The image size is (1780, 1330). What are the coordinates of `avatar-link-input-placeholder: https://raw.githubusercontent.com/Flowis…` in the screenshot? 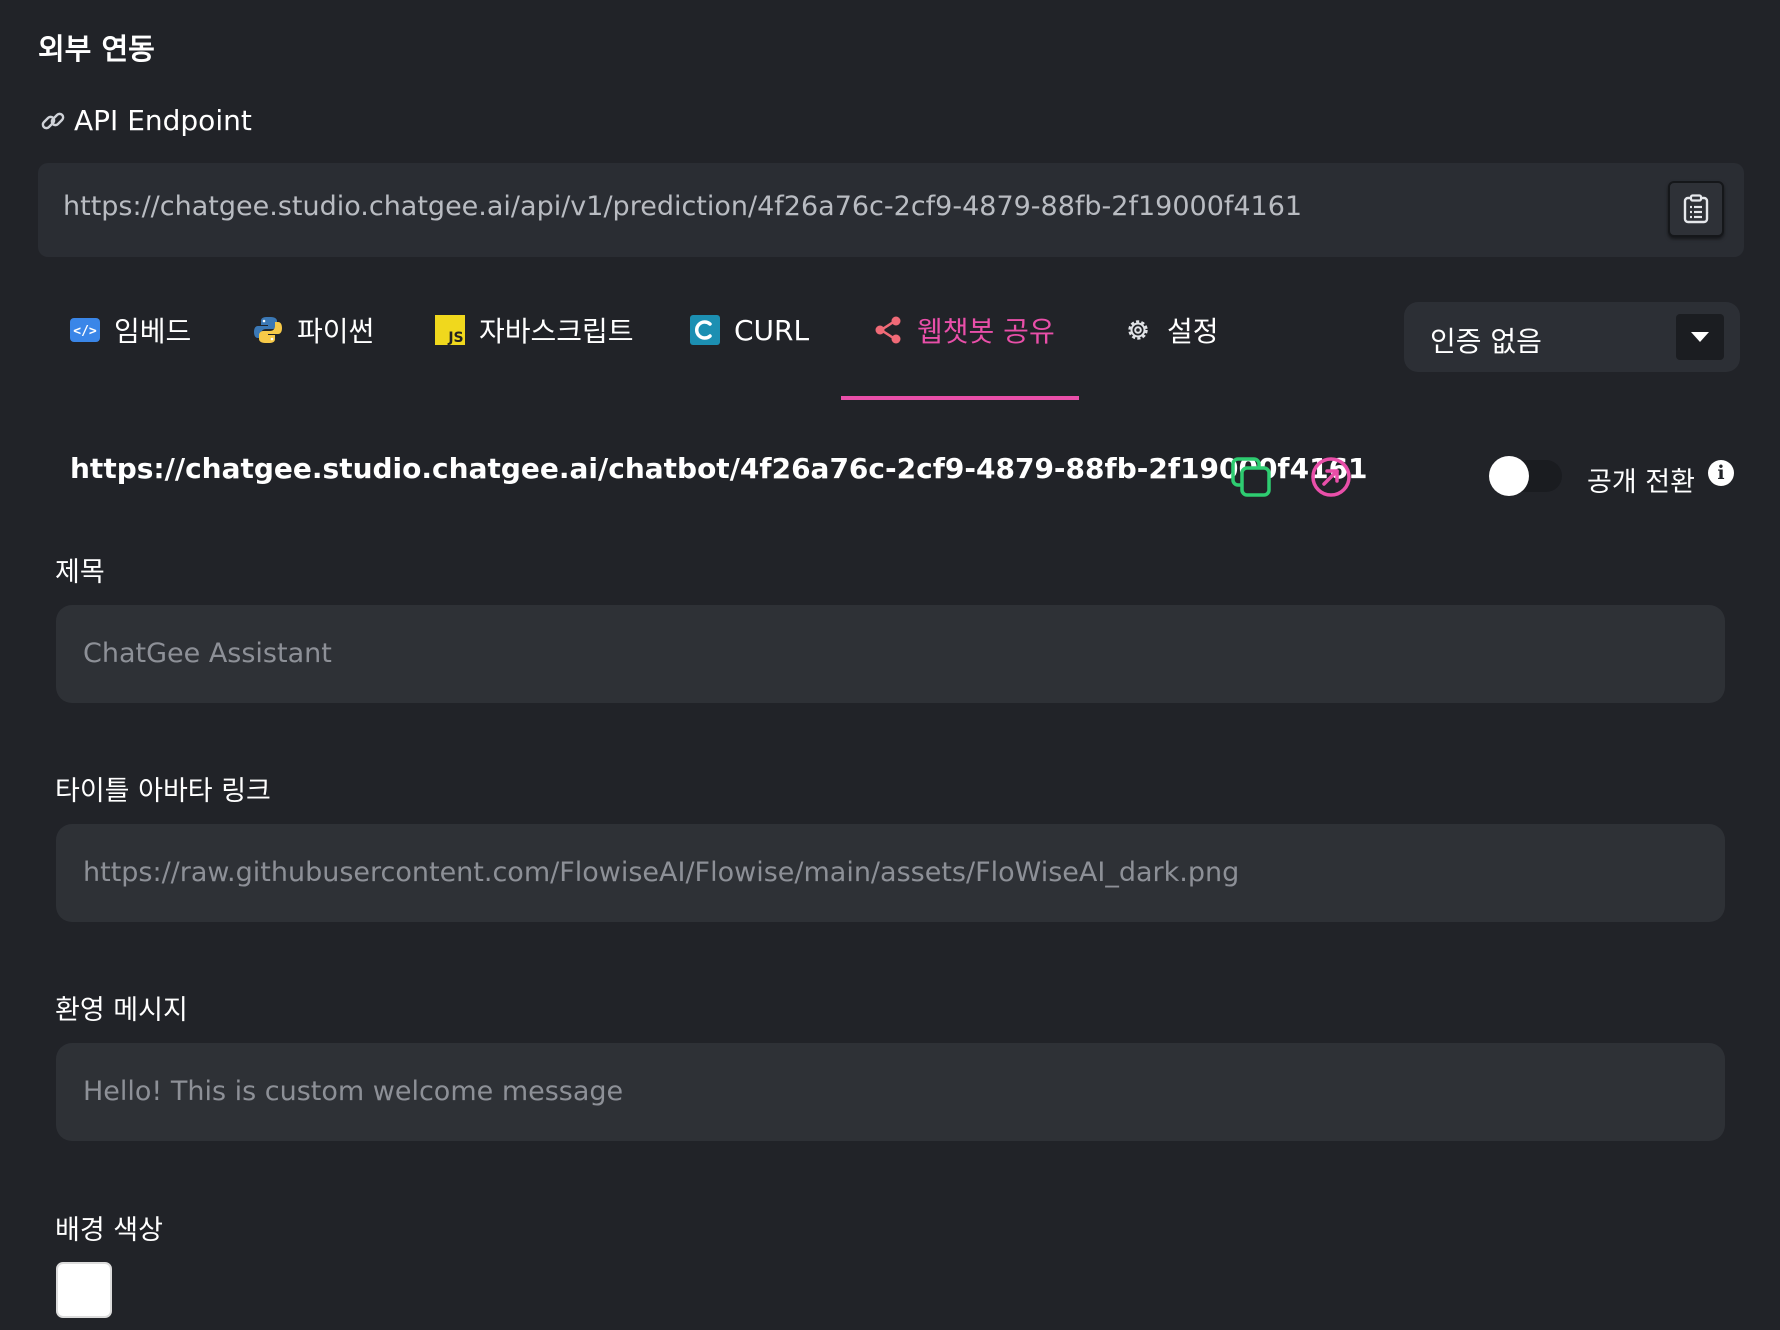 It's located at (661, 872).